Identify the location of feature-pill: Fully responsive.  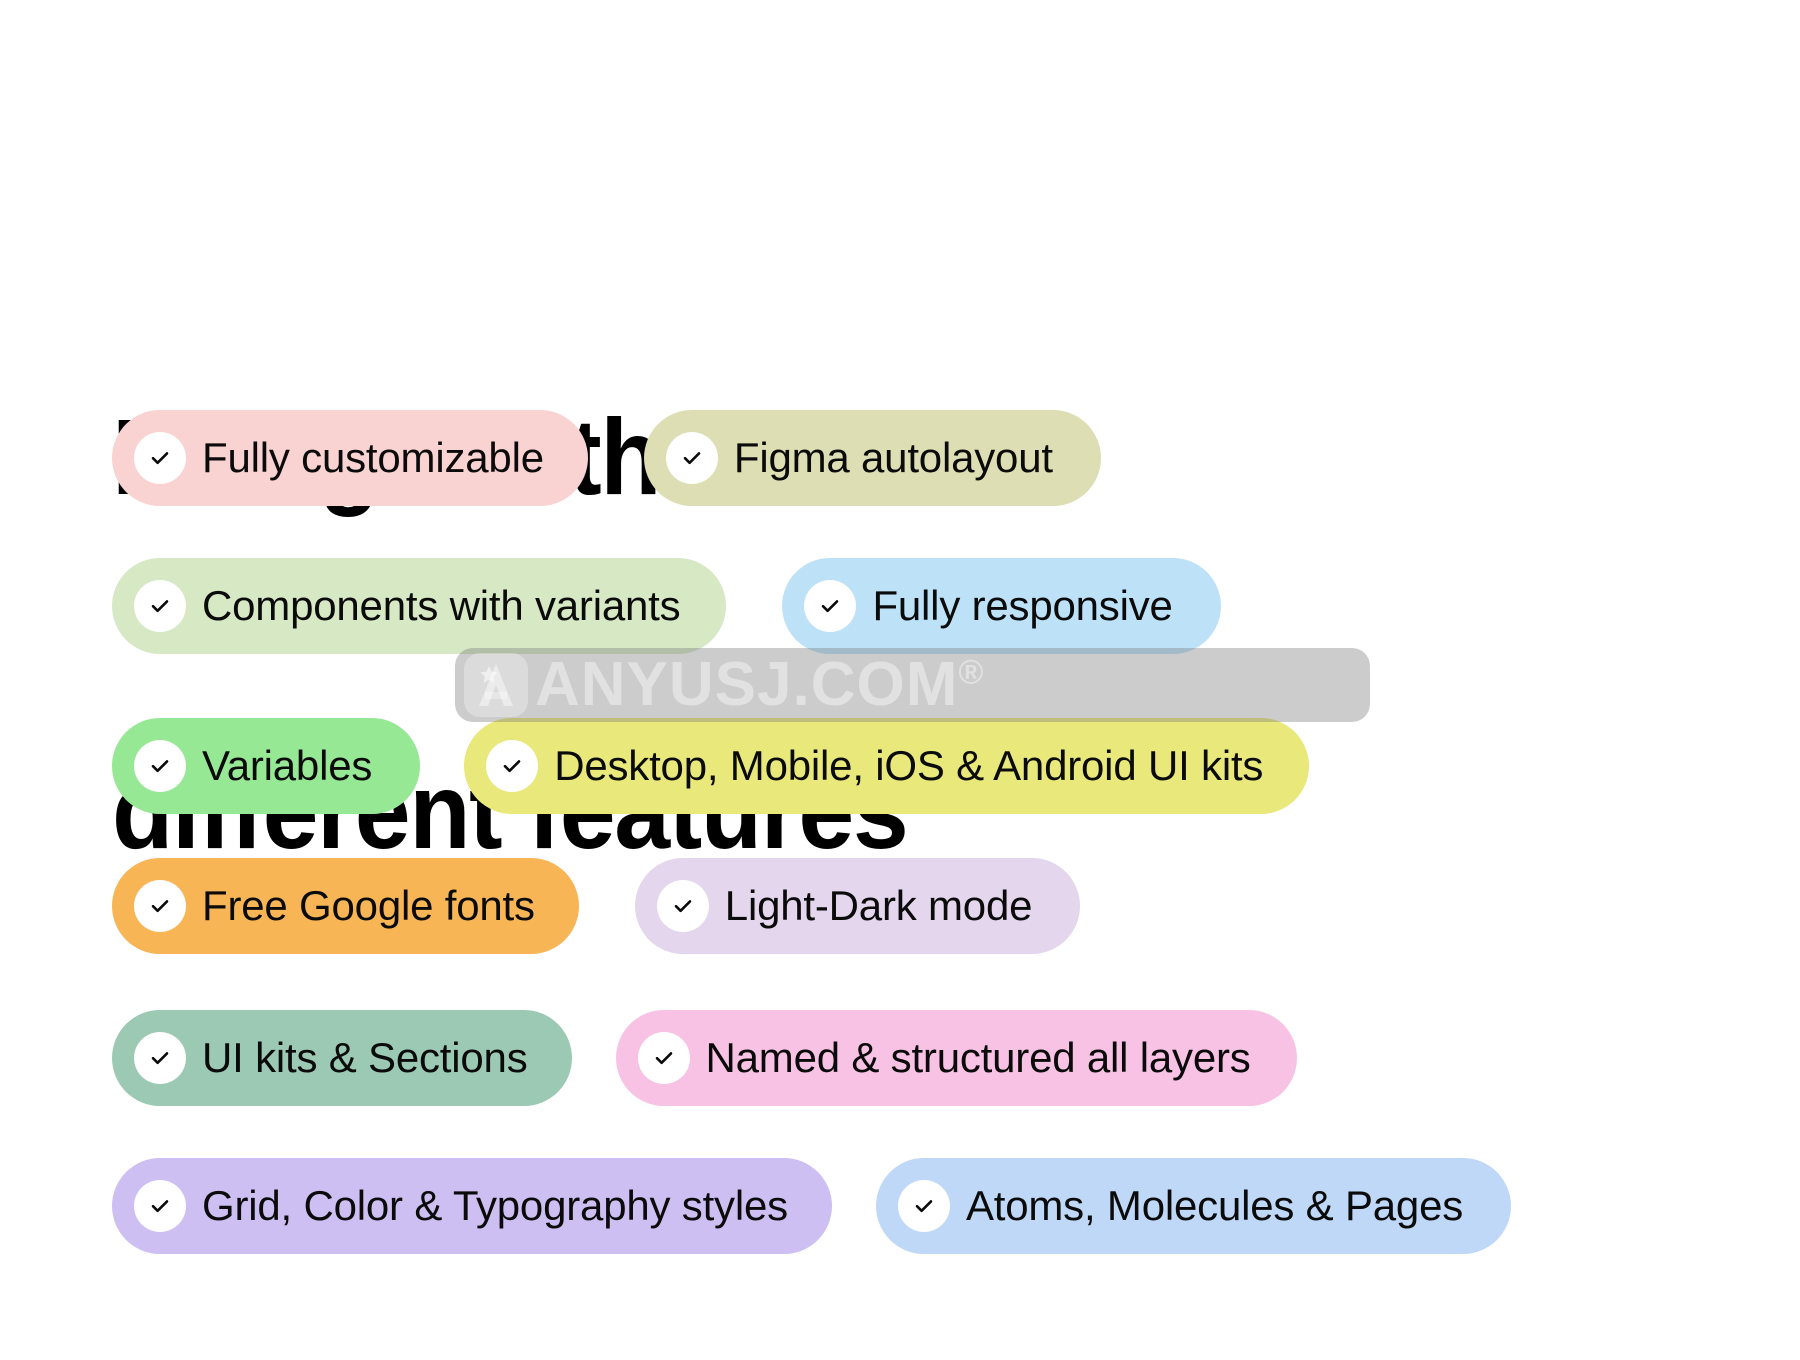
(1001, 606).